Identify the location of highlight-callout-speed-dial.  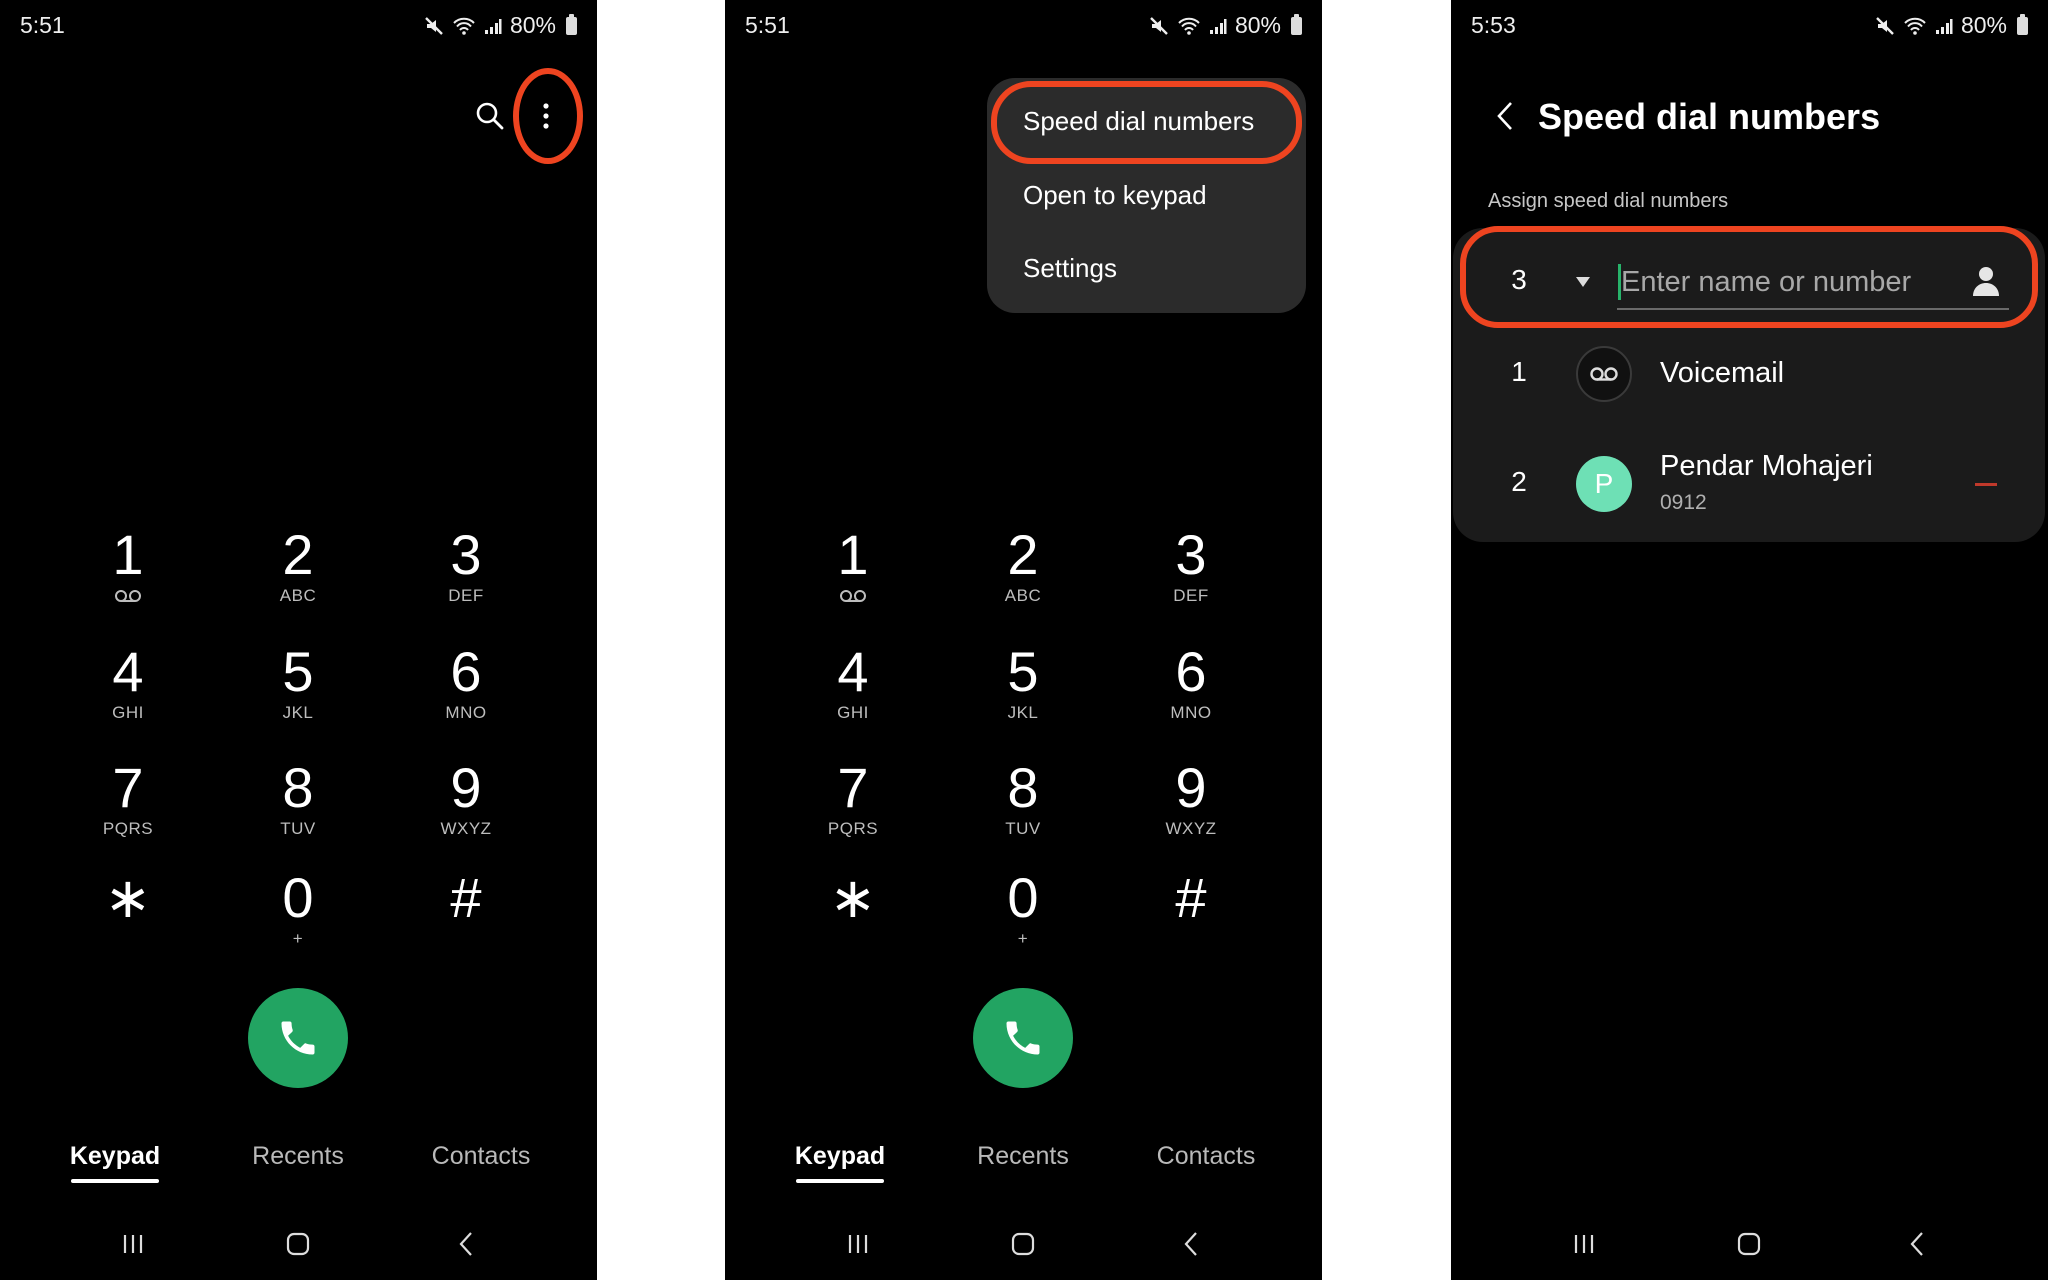
(1146, 122).